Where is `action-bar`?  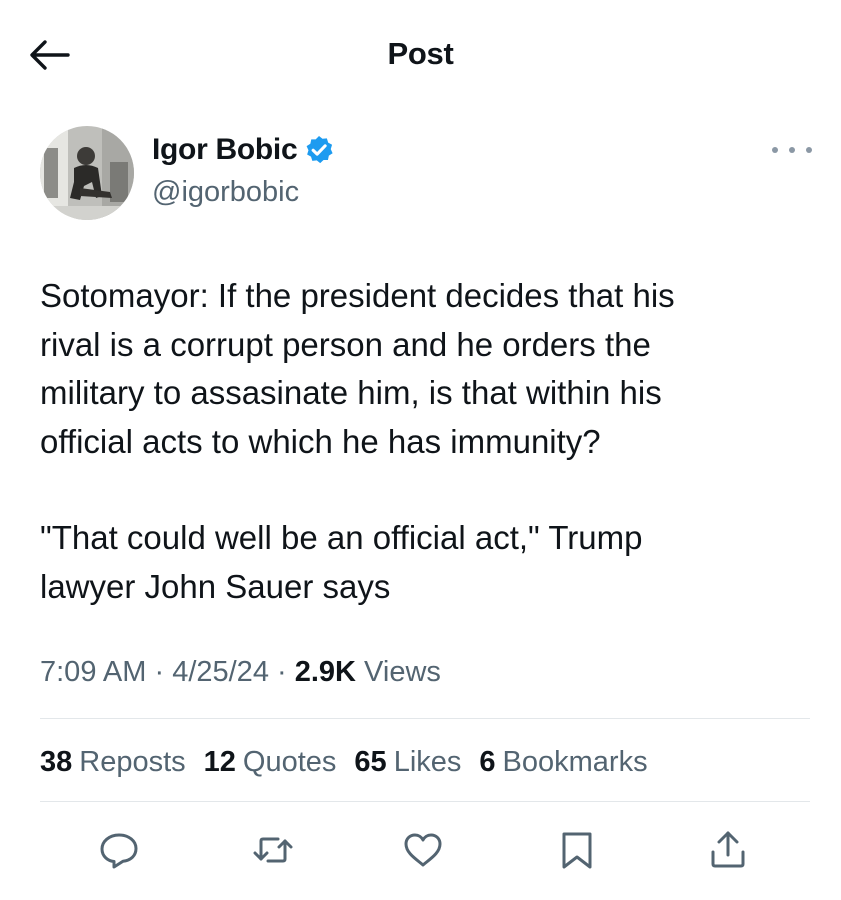
action-bar is located at coordinates (420, 850).